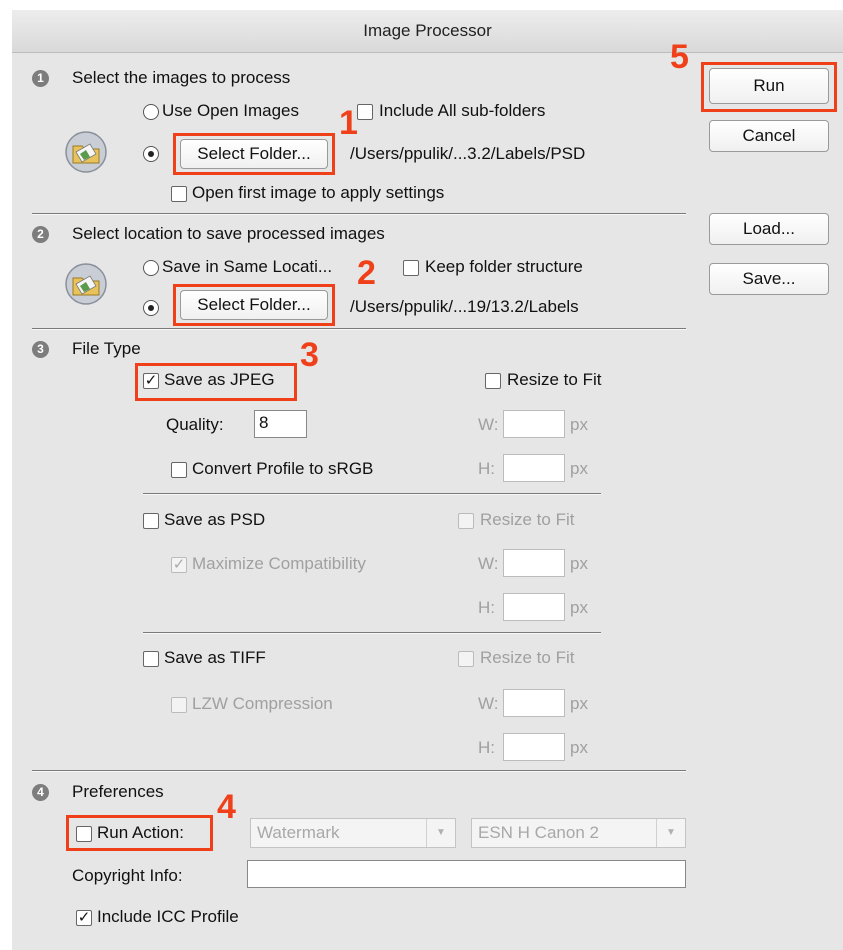 Image resolution: width=843 pixels, height=950 pixels. I want to click on tiff-resize-label: Resize to Fit, so click(527, 657).